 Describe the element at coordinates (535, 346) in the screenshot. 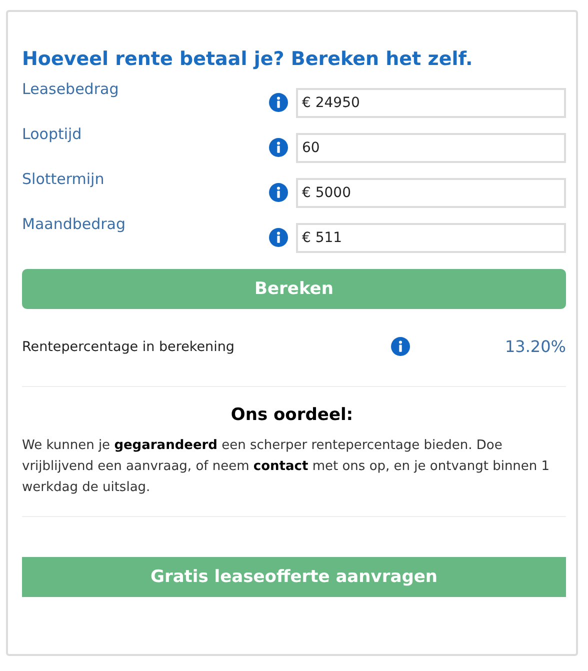

I see `result-value: 13.20%` at that location.